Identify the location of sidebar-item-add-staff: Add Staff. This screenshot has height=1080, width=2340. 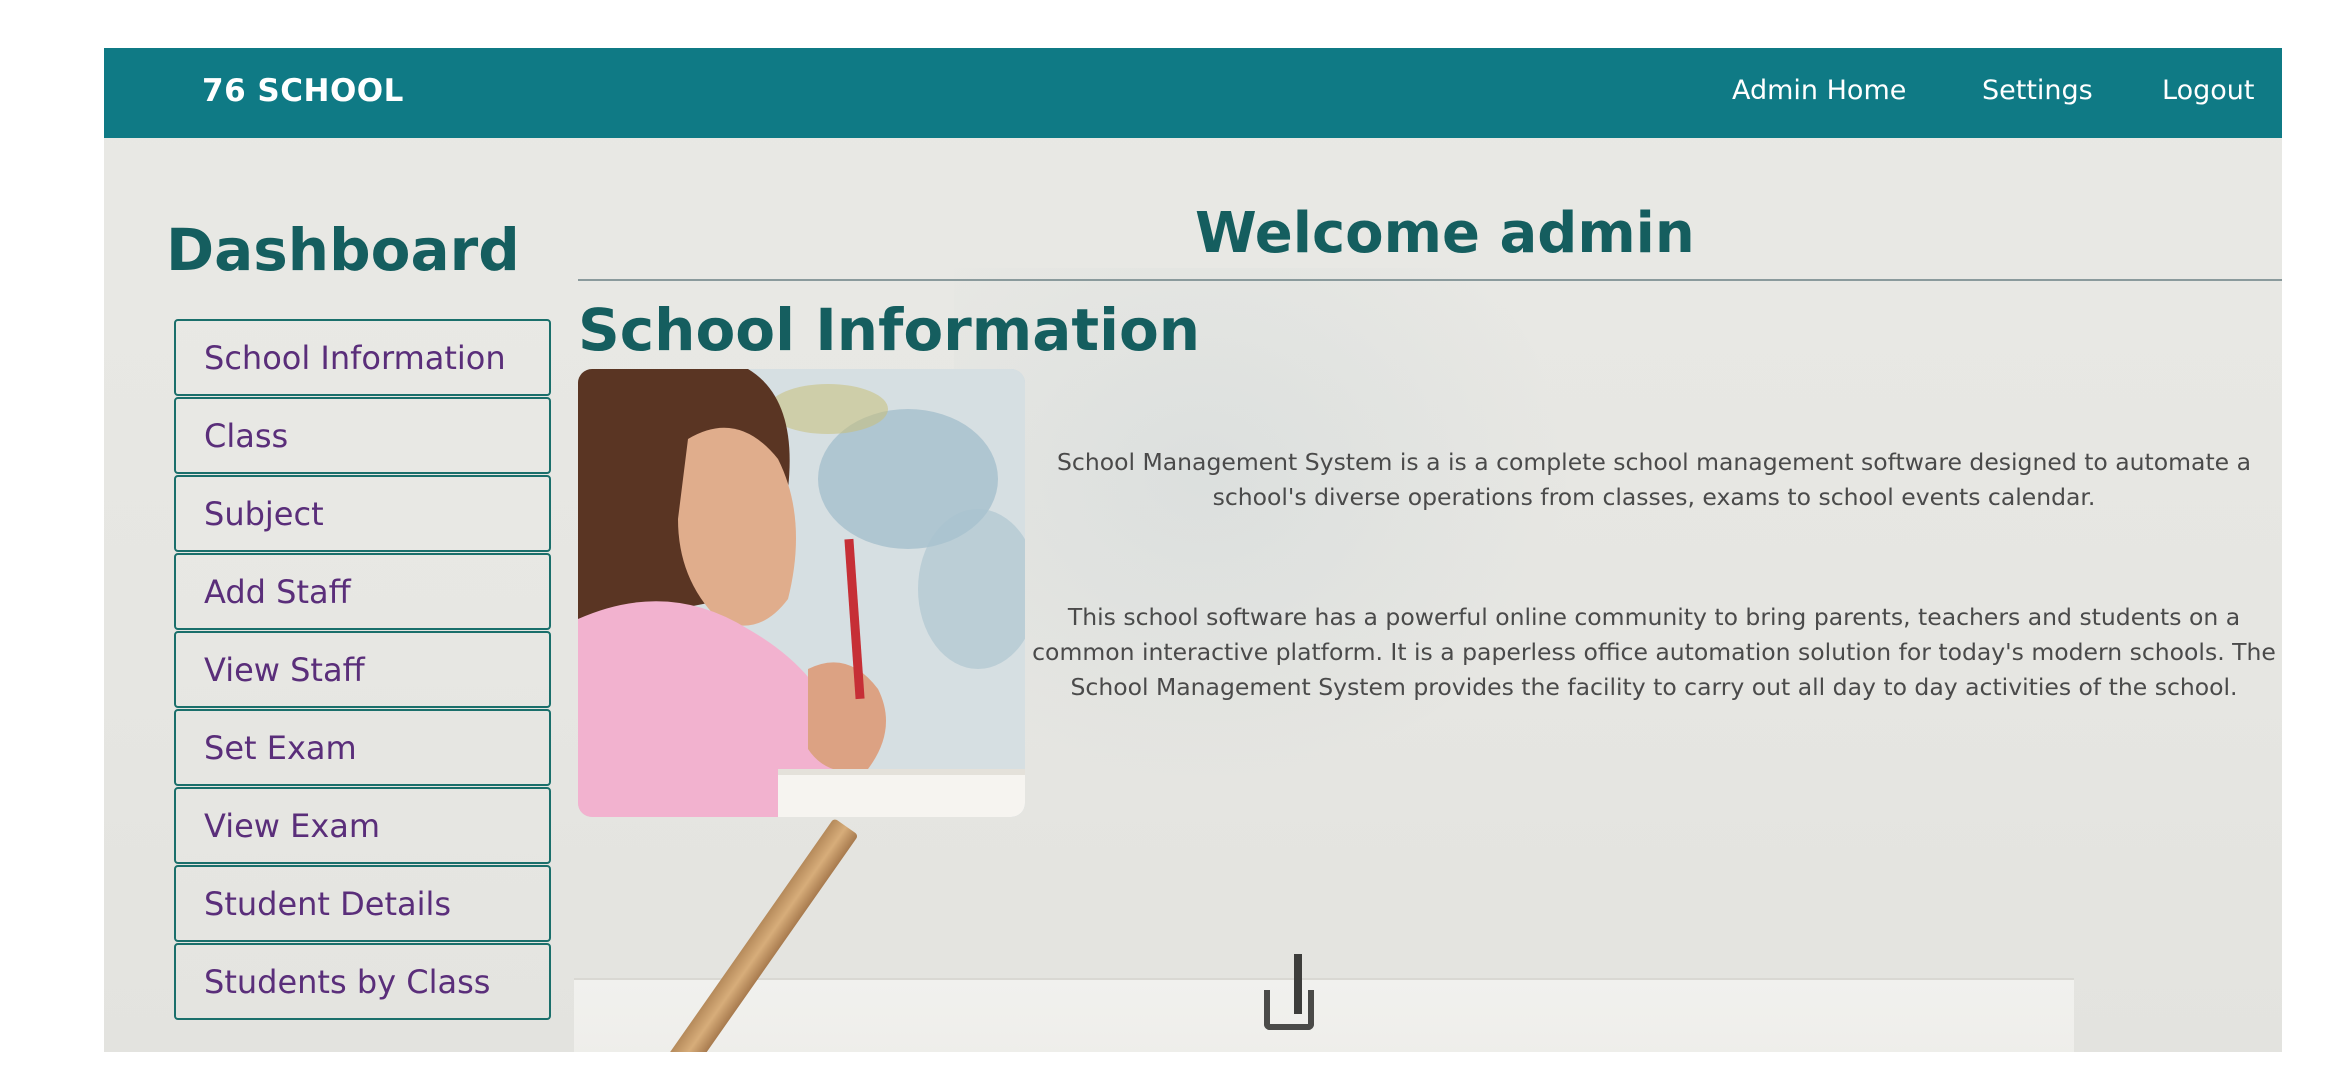
(362, 591).